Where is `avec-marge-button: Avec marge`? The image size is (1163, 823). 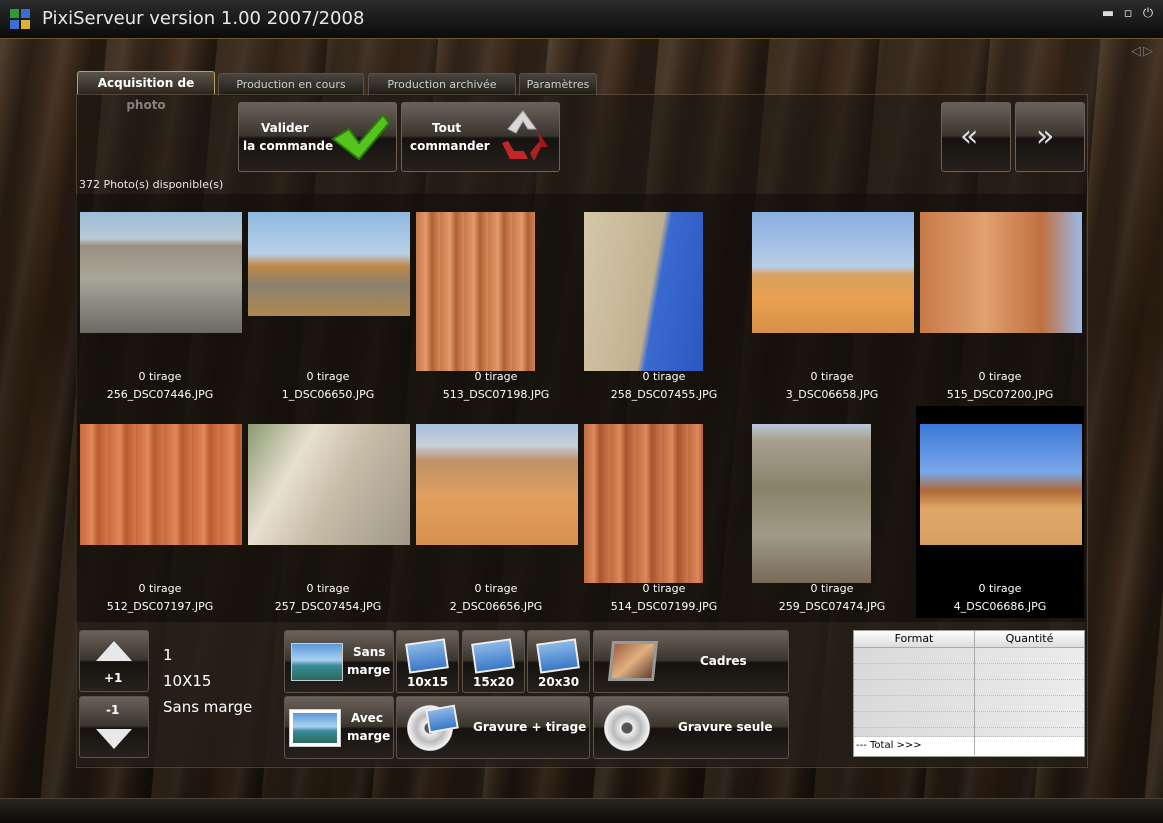 avec-marge-button: Avec marge is located at coordinates (339, 727).